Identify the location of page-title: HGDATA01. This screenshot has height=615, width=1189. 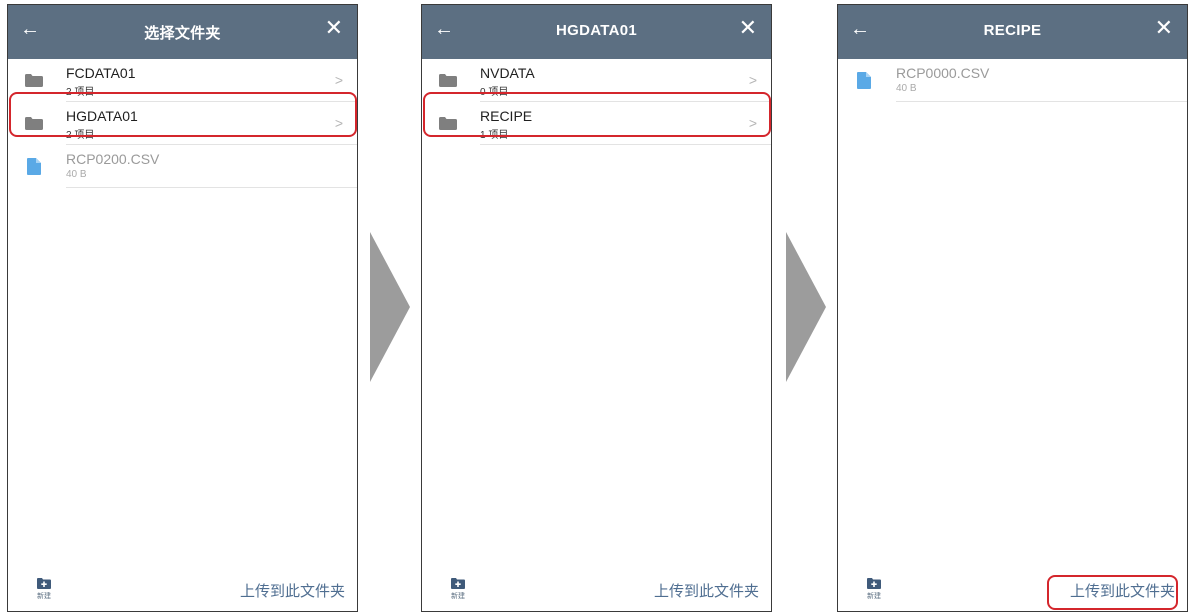
(596, 30).